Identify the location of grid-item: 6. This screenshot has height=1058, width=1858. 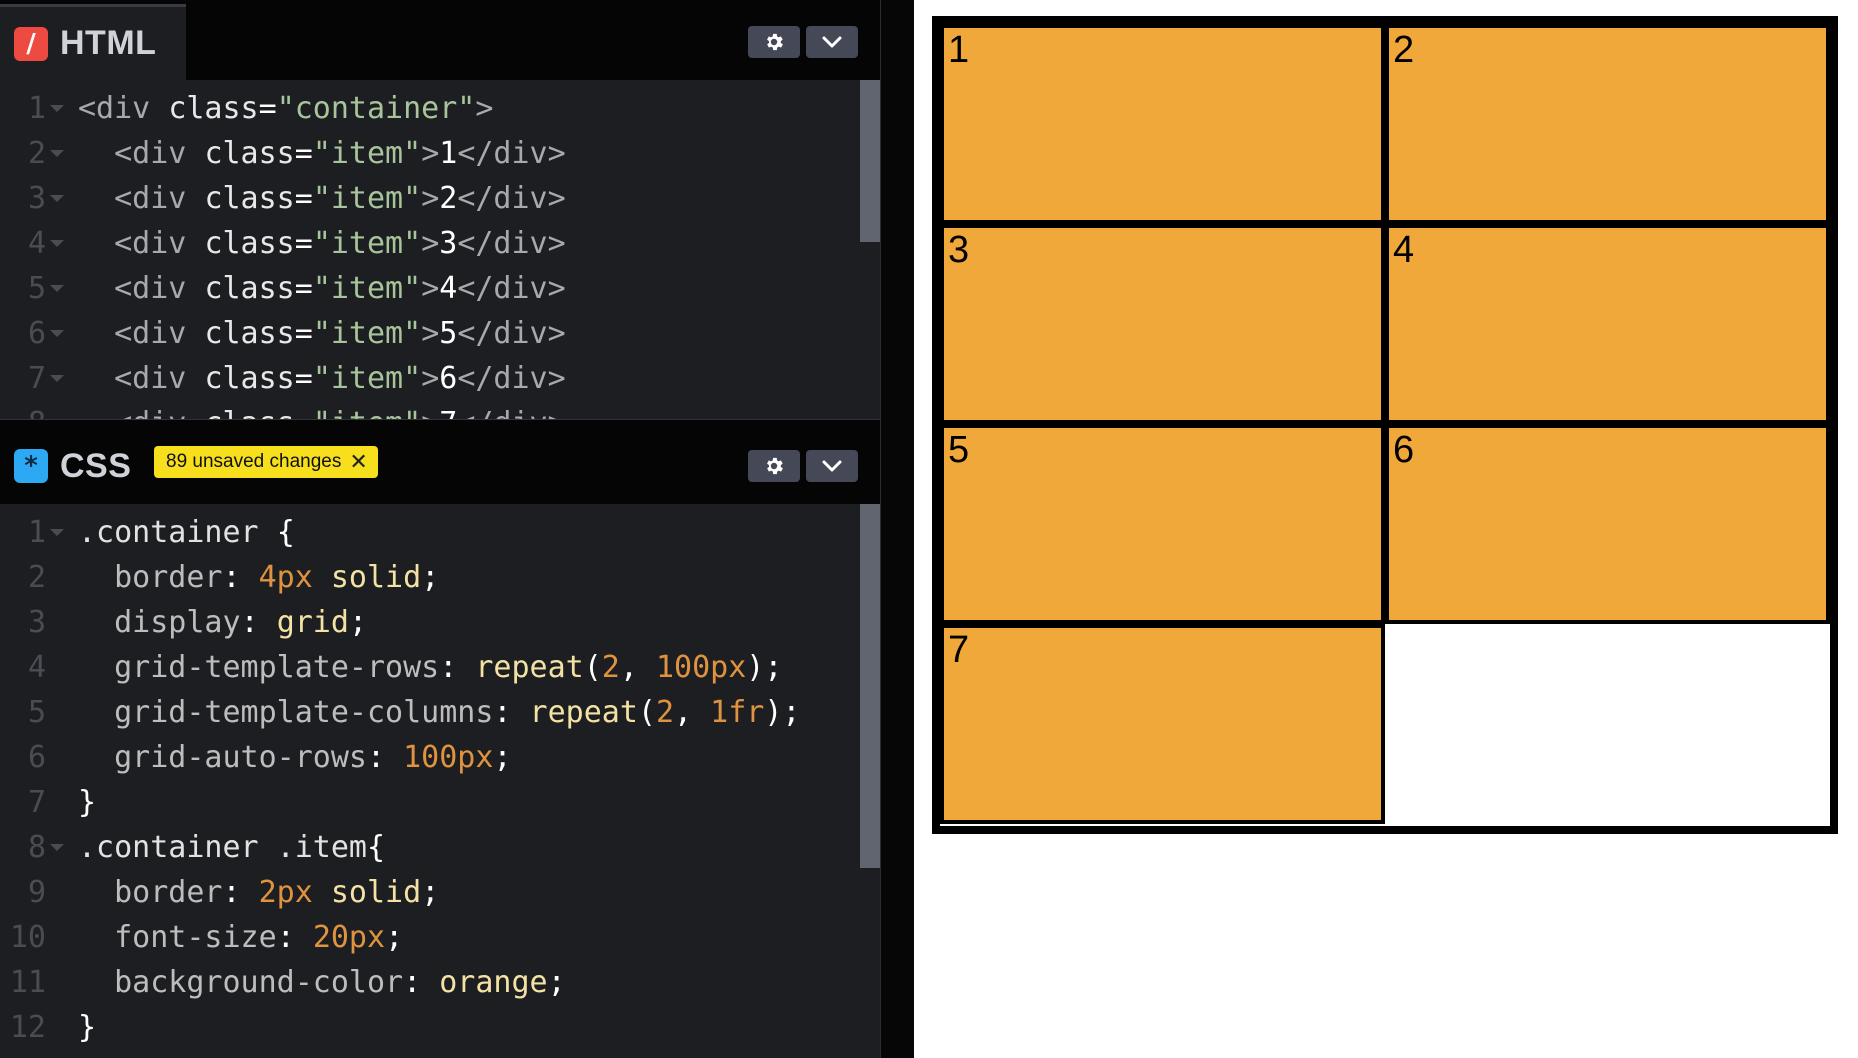
(1607, 524).